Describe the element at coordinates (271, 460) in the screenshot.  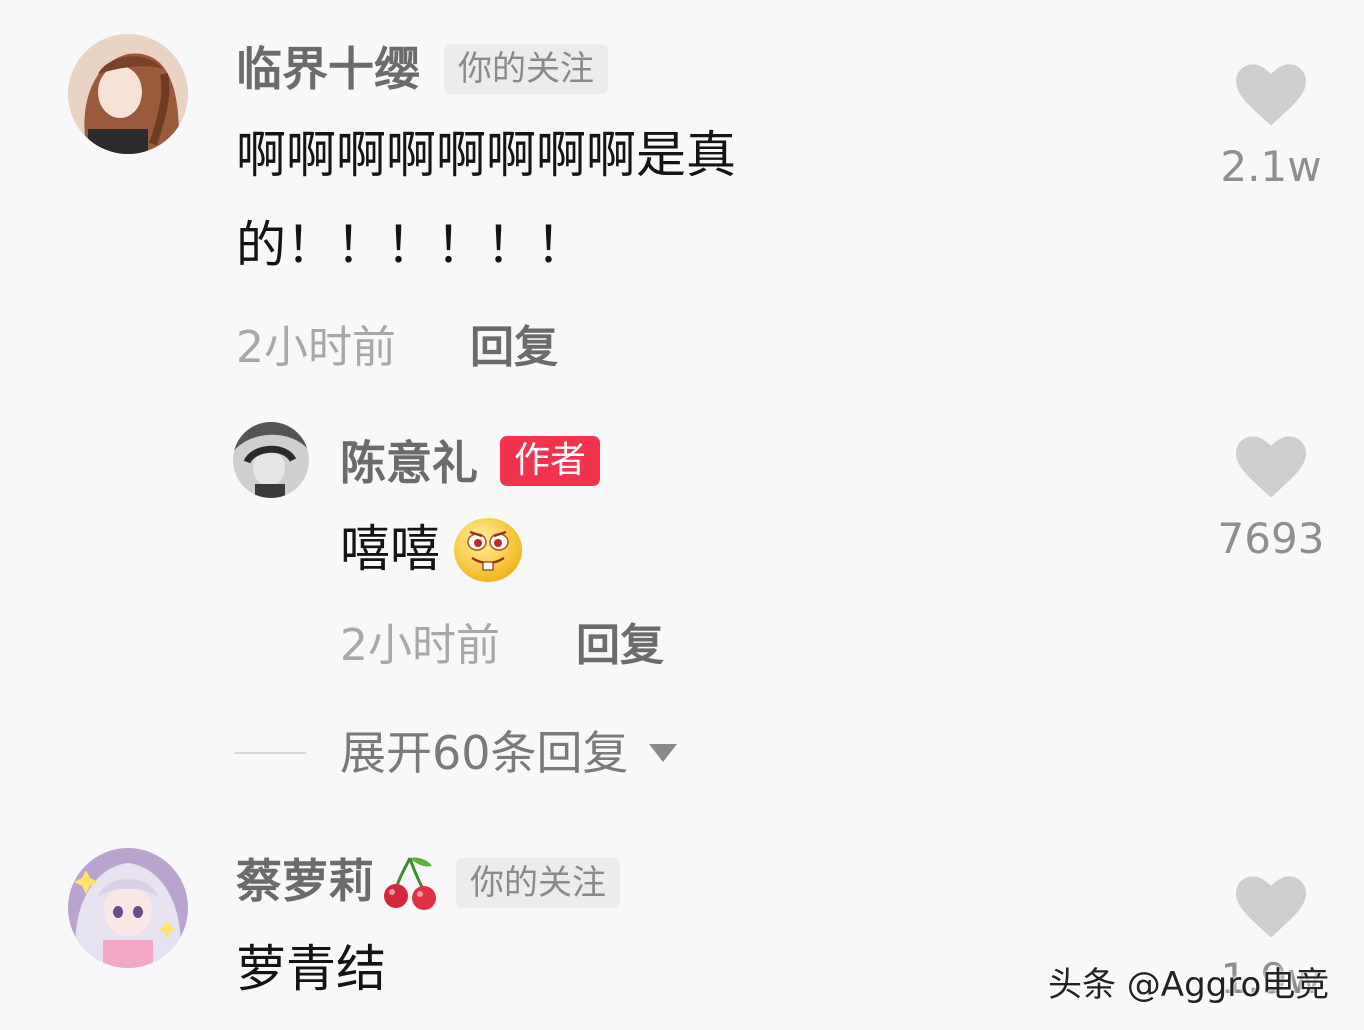
I see `avatar-reply` at that location.